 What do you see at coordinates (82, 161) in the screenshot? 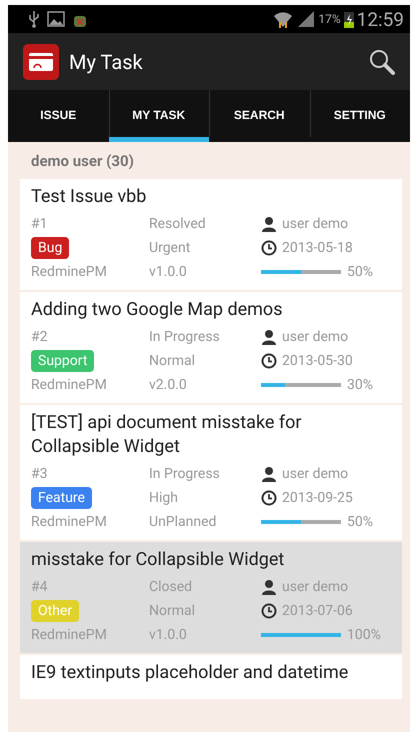
I see `list-header: demo user (30)` at bounding box center [82, 161].